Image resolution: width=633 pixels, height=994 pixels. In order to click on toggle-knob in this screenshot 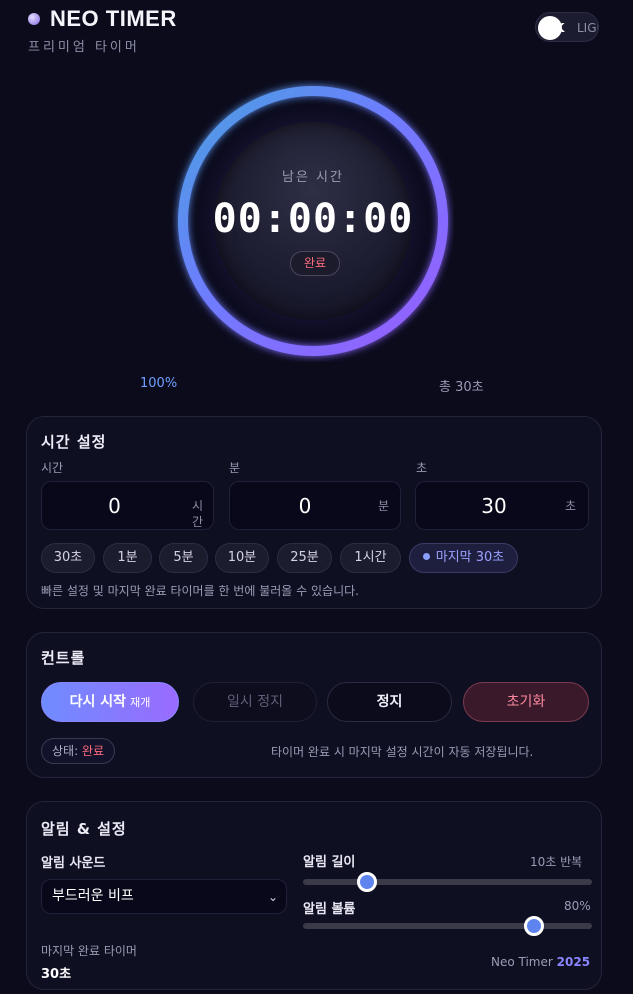, I will do `click(550, 28)`.